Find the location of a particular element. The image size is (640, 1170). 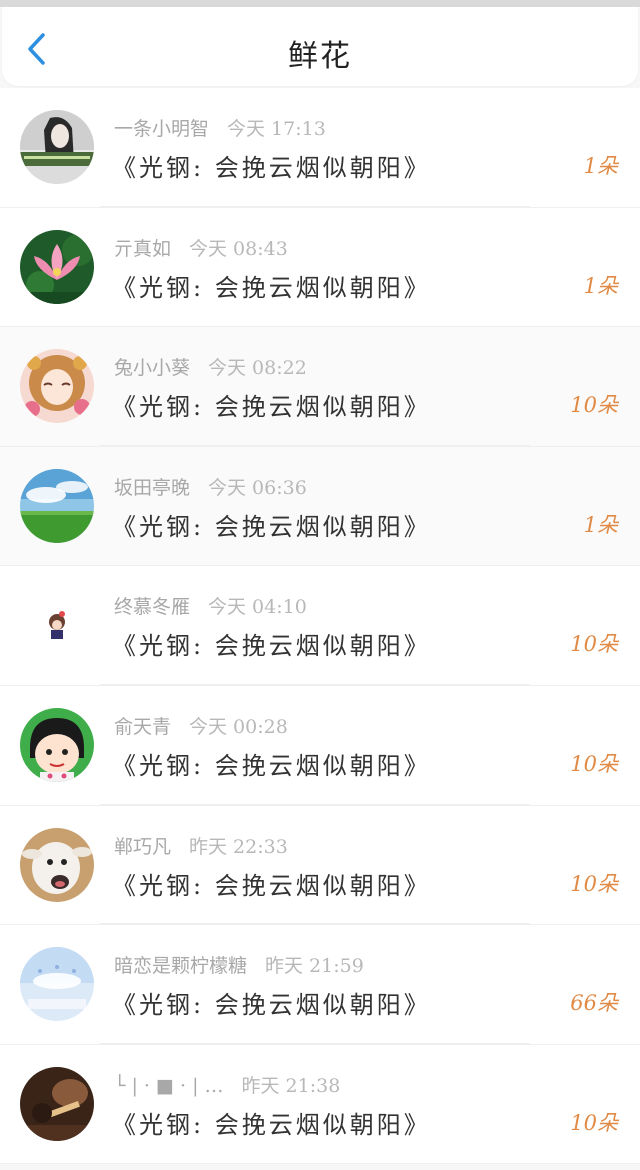

timestamp: 今天 06:36 is located at coordinates (257, 487).